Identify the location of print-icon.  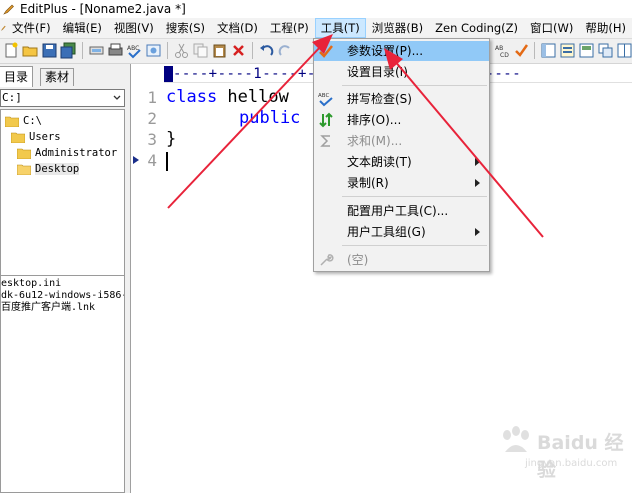
(115, 50).